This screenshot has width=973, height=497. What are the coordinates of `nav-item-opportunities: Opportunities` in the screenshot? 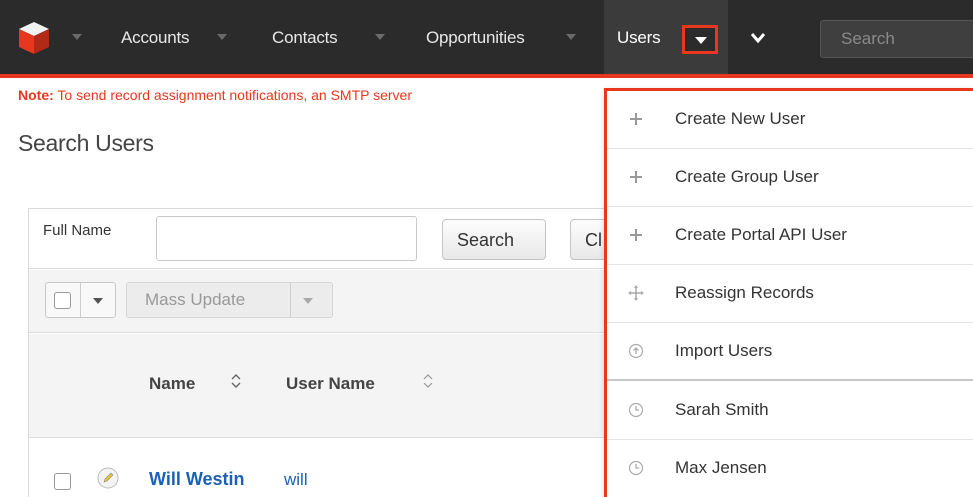 It's located at (475, 38).